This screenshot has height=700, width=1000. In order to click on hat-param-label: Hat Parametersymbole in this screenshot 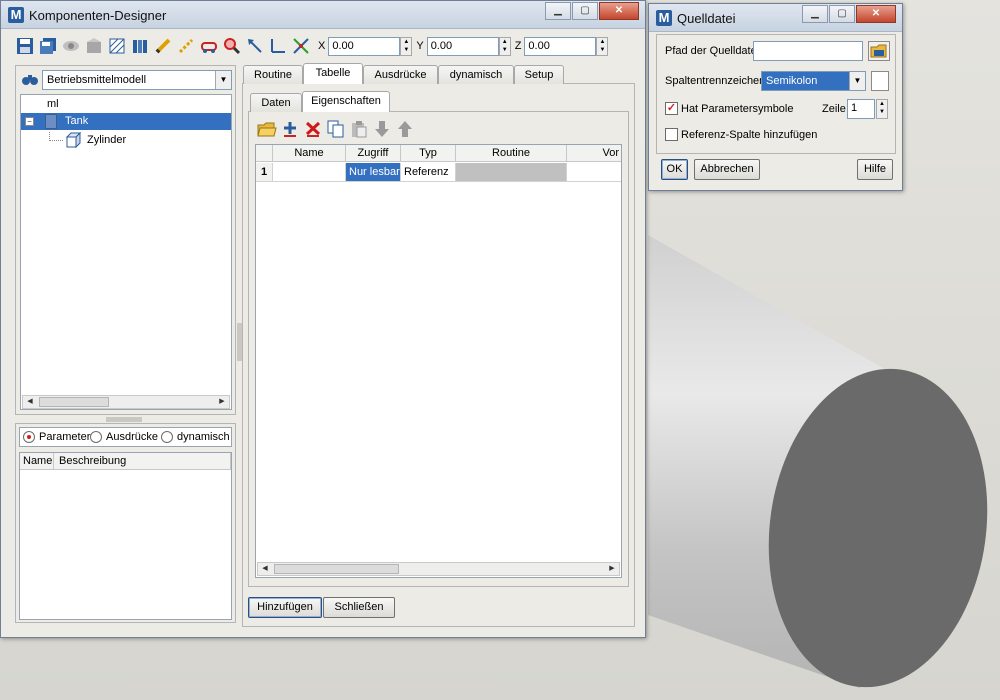, I will do `click(737, 109)`.